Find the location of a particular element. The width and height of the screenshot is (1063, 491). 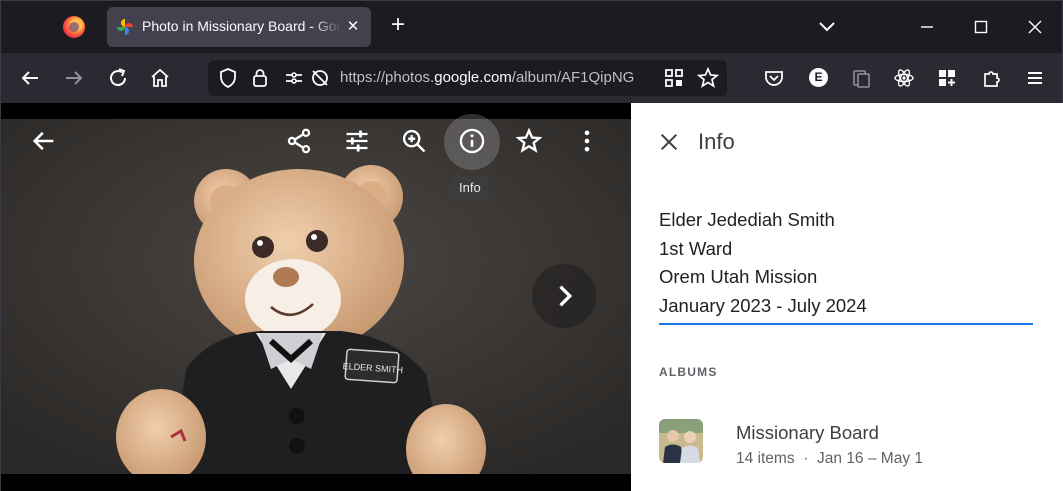

album-item-count: 14 items is located at coordinates (765, 458).